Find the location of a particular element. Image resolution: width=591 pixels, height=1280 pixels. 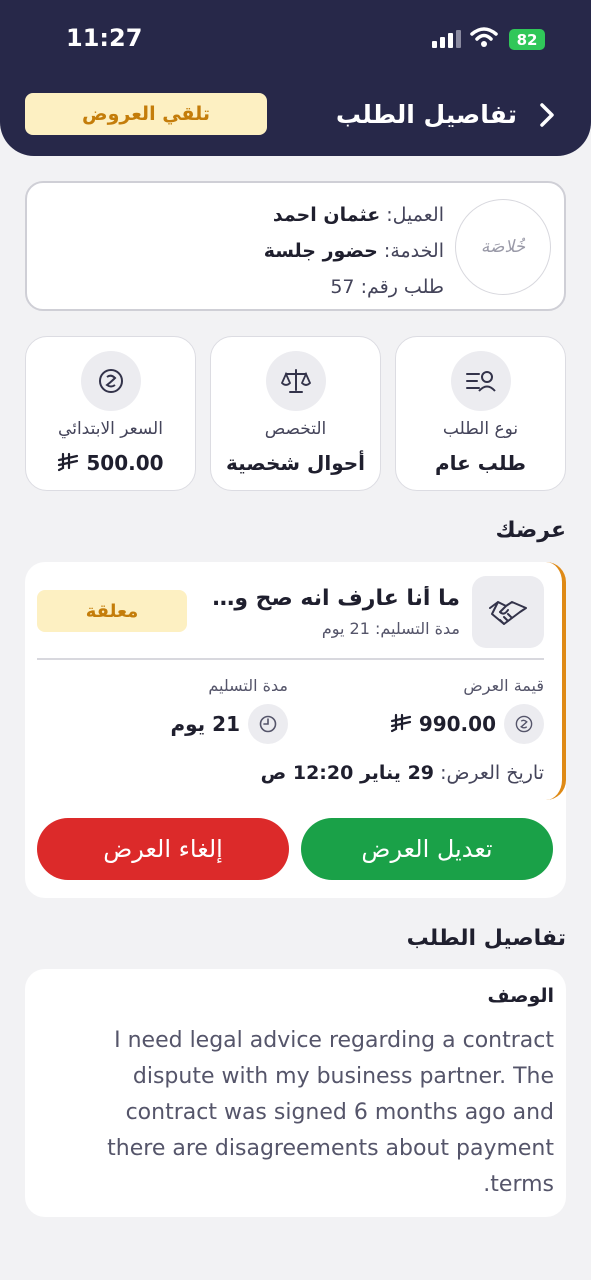

offer-section-title: عرضك is located at coordinates (530, 530).